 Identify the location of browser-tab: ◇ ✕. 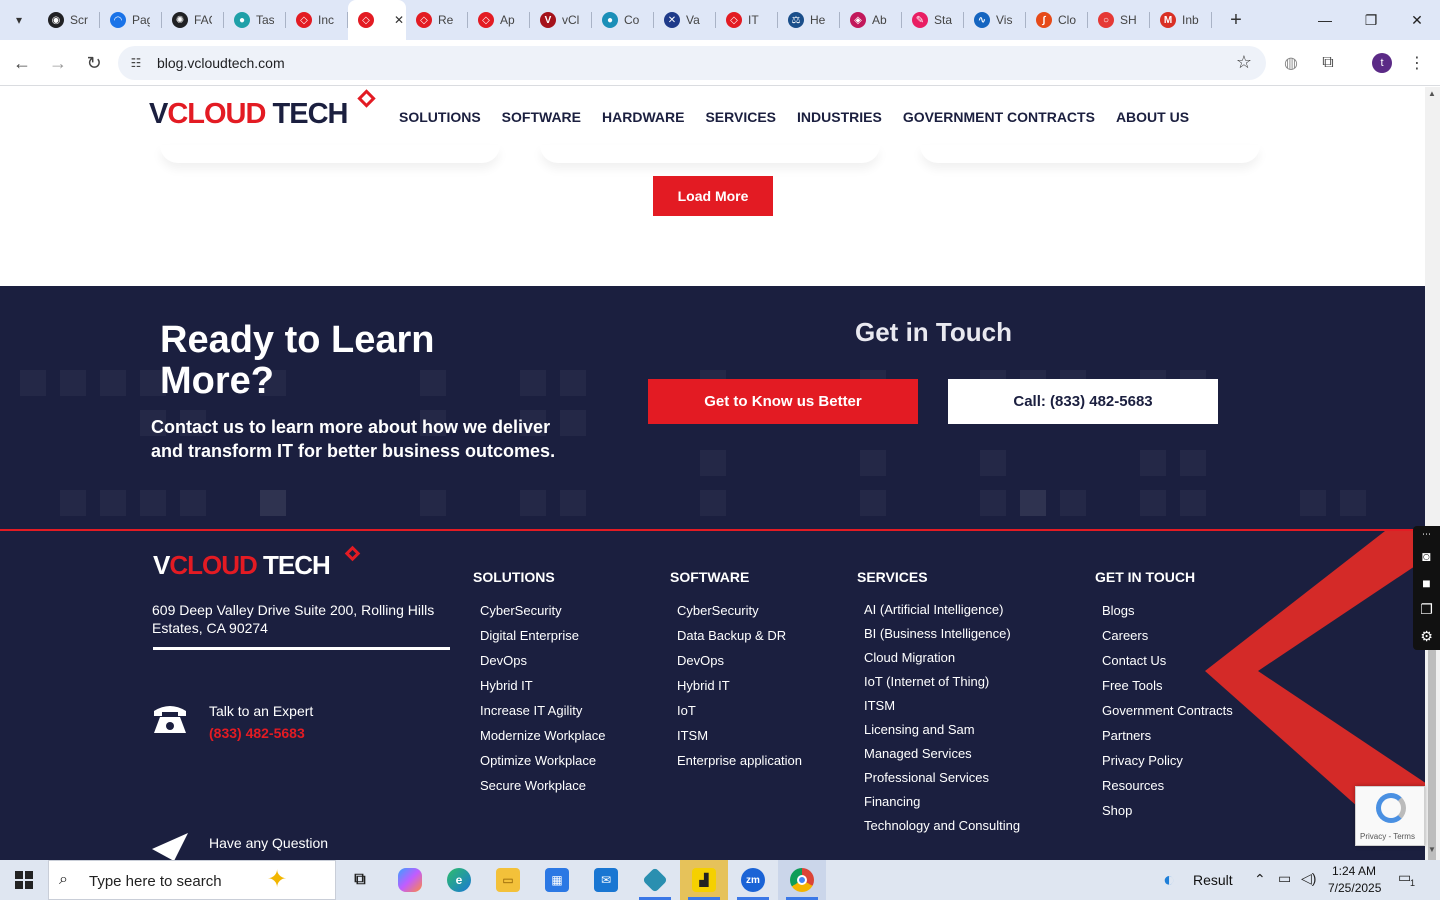
(377, 20).